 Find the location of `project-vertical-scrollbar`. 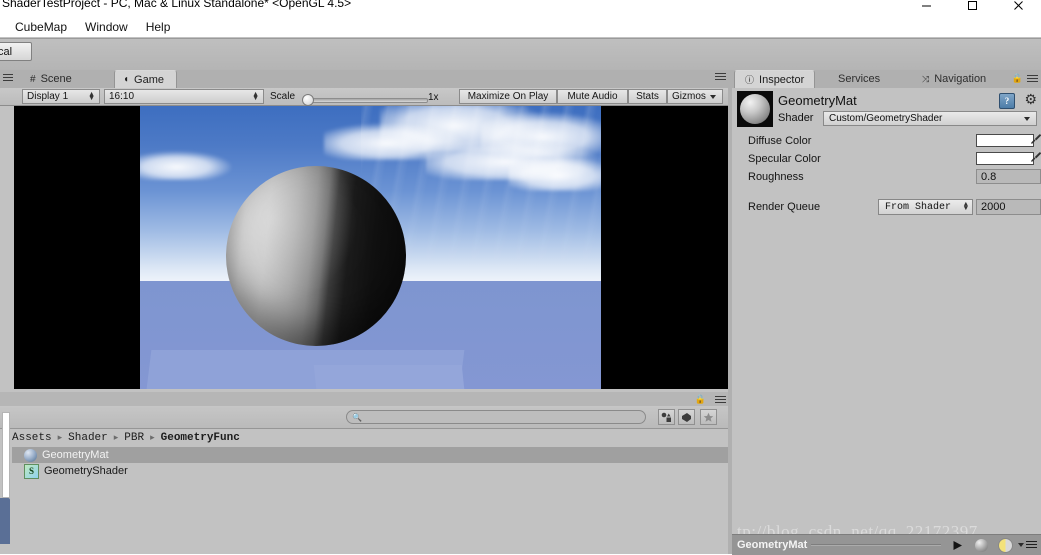

project-vertical-scrollbar is located at coordinates (6, 455).